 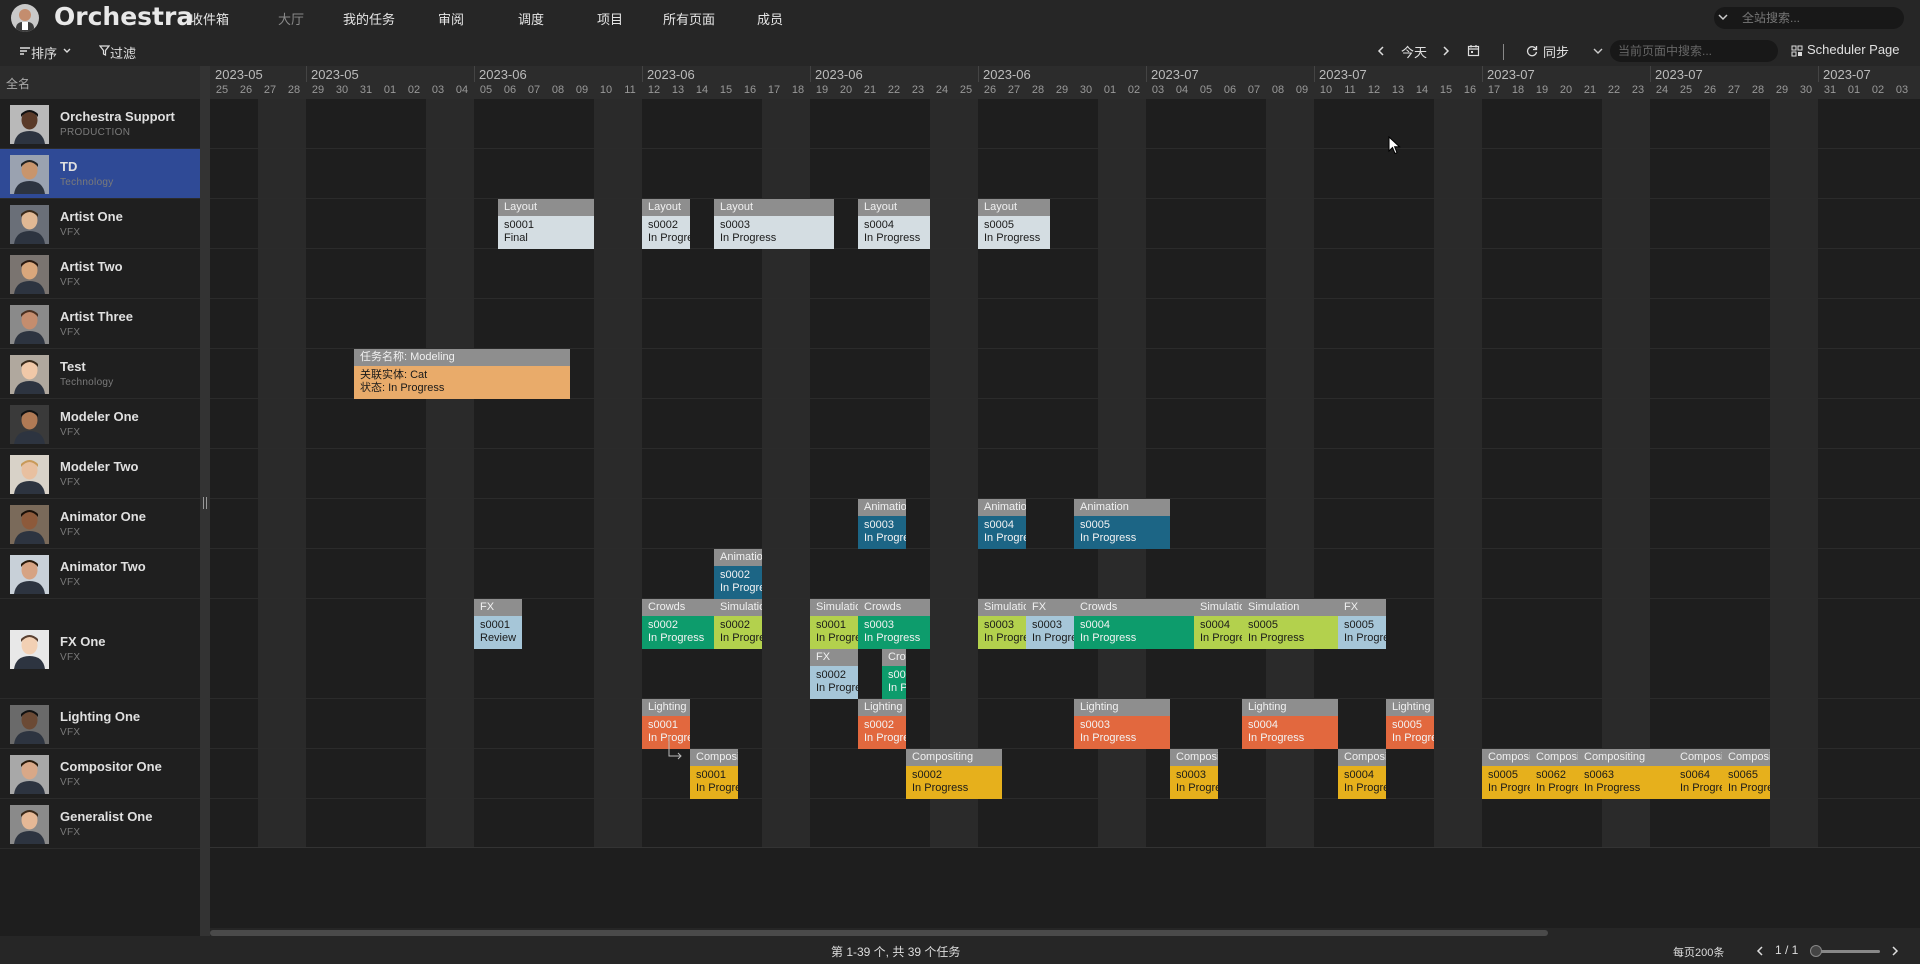 I want to click on day-label: 27, so click(x=1014, y=90).